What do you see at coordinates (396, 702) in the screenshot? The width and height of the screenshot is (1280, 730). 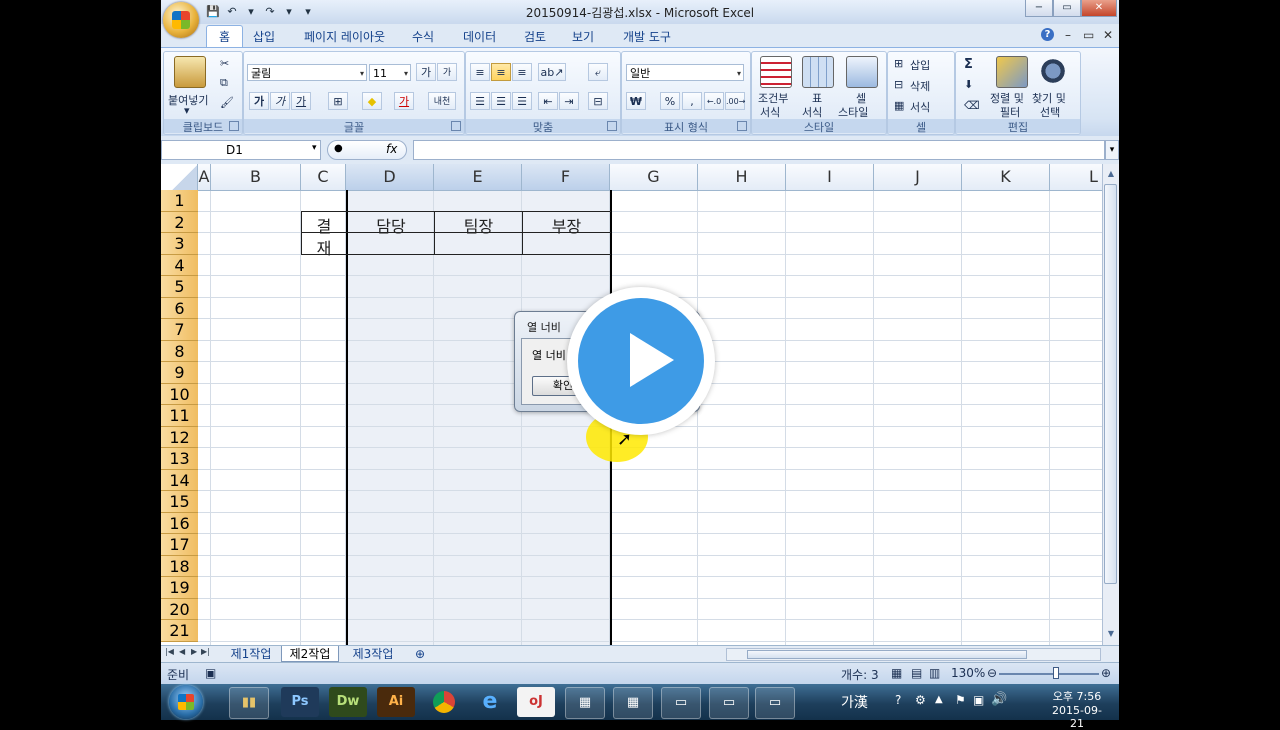 I see `illustrator-taskbar-icon: Ai` at bounding box center [396, 702].